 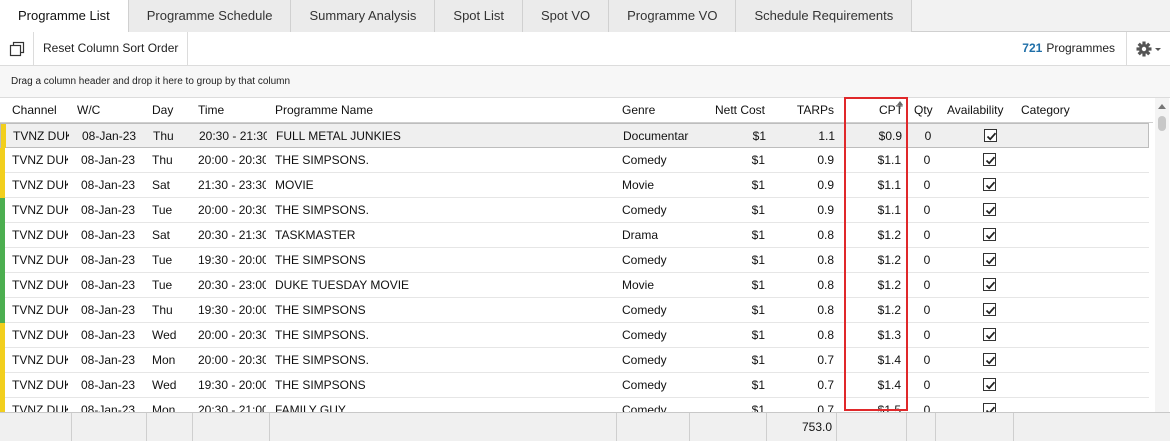 What do you see at coordinates (802, 110) in the screenshot?
I see `col-header-tarps: TARPs` at bounding box center [802, 110].